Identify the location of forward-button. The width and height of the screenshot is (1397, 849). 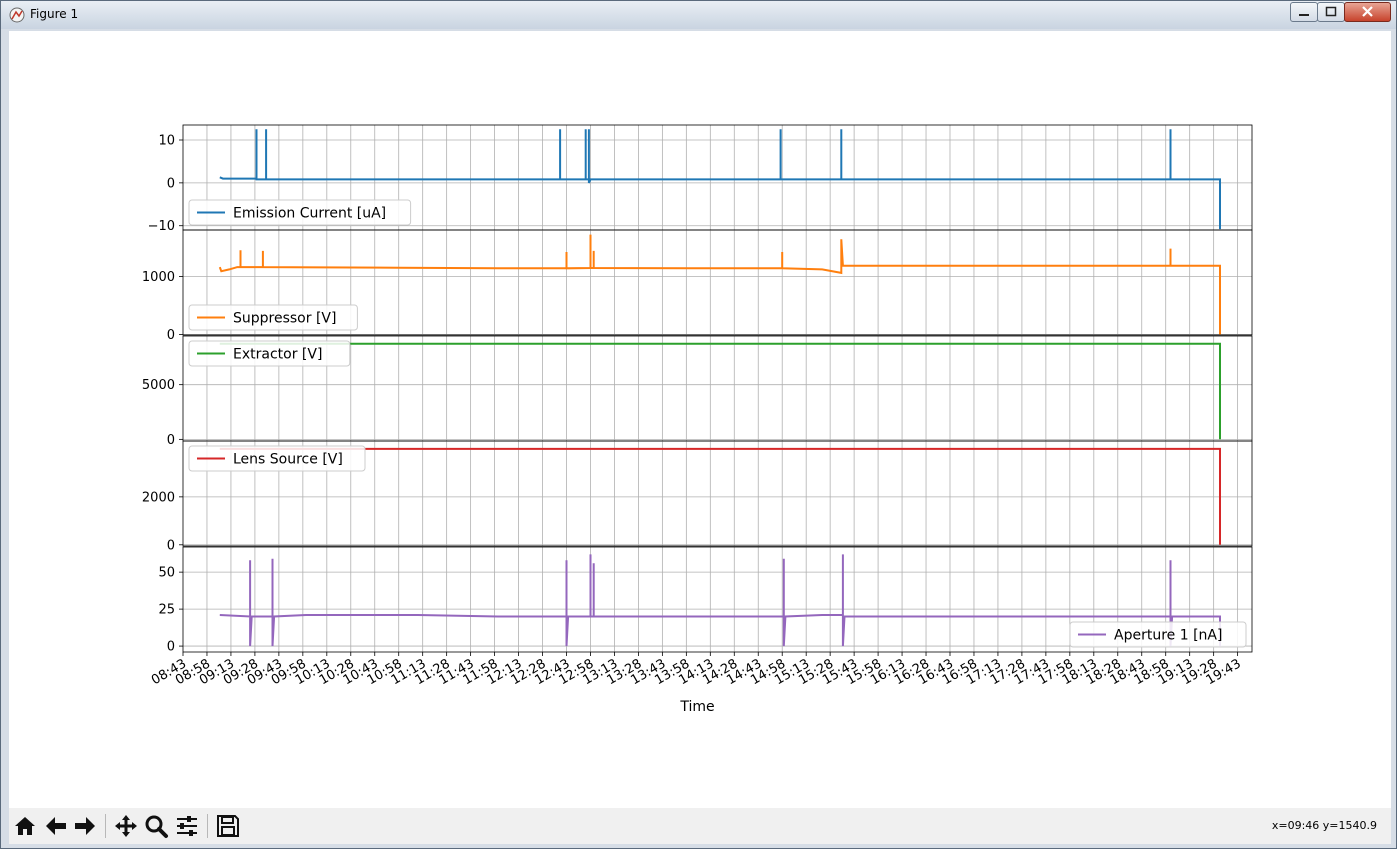
(85, 826).